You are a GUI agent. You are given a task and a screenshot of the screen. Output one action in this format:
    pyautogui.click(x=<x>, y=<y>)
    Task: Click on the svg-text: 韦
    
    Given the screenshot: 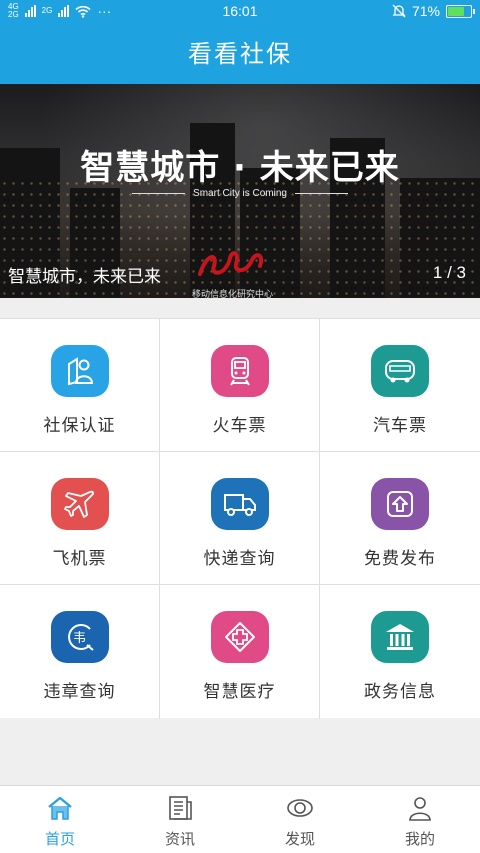 What is the action you would take?
    pyautogui.click(x=79, y=638)
    